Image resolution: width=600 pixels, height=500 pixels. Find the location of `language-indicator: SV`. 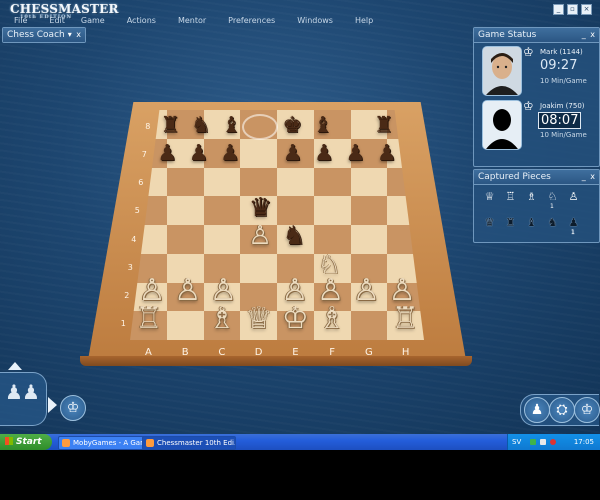

language-indicator: SV is located at coordinates (516, 442).